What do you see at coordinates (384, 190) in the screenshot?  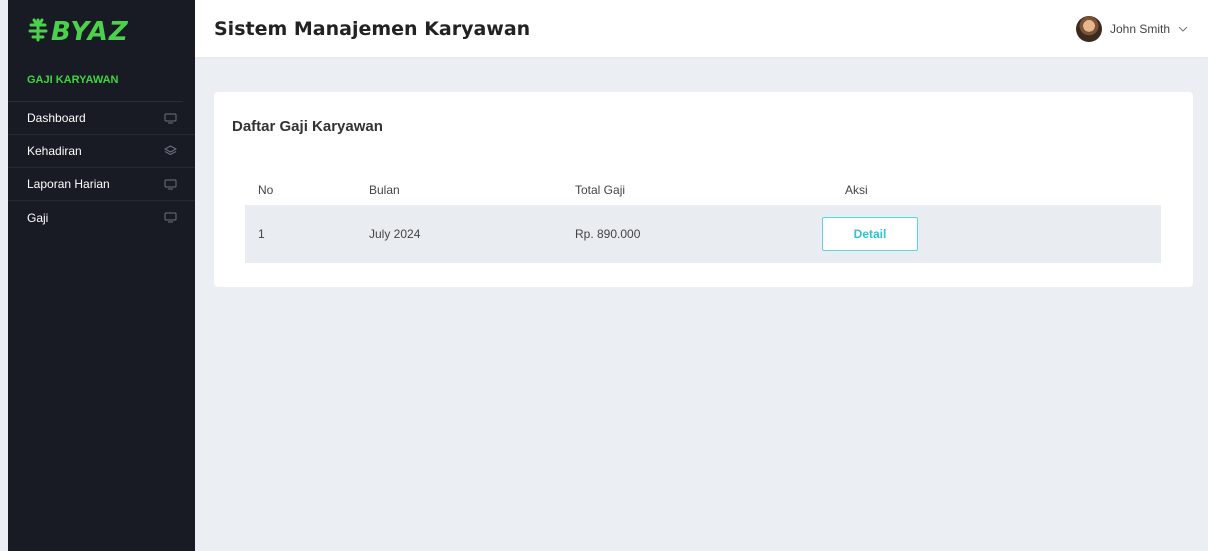 I see `column-header-bulan: Bulan` at bounding box center [384, 190].